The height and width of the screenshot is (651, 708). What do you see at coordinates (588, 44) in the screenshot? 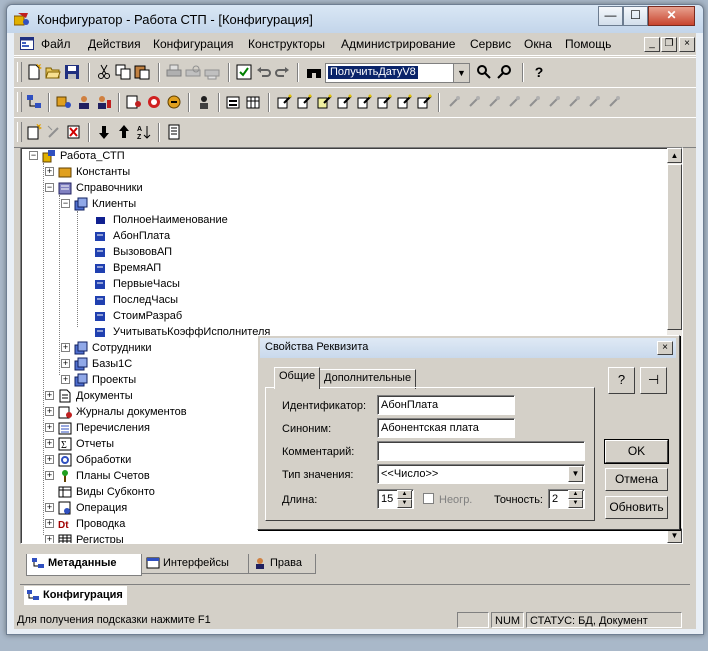
I see `menu-help: Помощь` at bounding box center [588, 44].